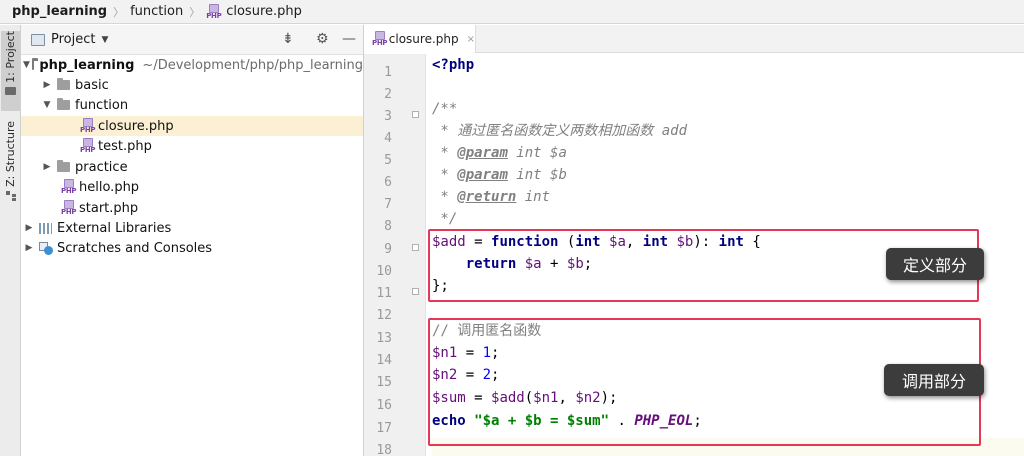  I want to click on tree-item-basic: ▶ basic, so click(192, 85).